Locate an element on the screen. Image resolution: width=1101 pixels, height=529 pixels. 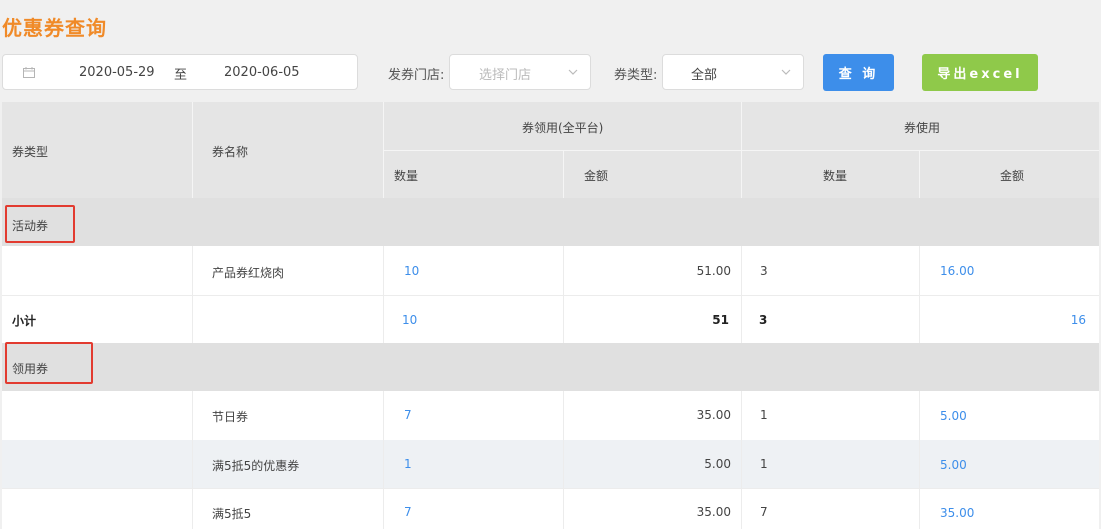
subtotal-use-amount: 16 is located at coordinates (1078, 320).